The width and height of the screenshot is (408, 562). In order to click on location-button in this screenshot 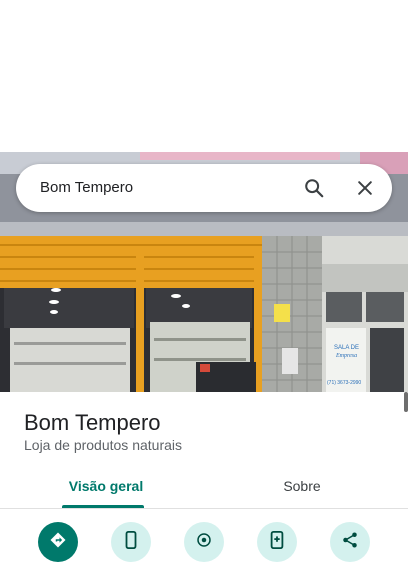, I will do `click(204, 542)`.